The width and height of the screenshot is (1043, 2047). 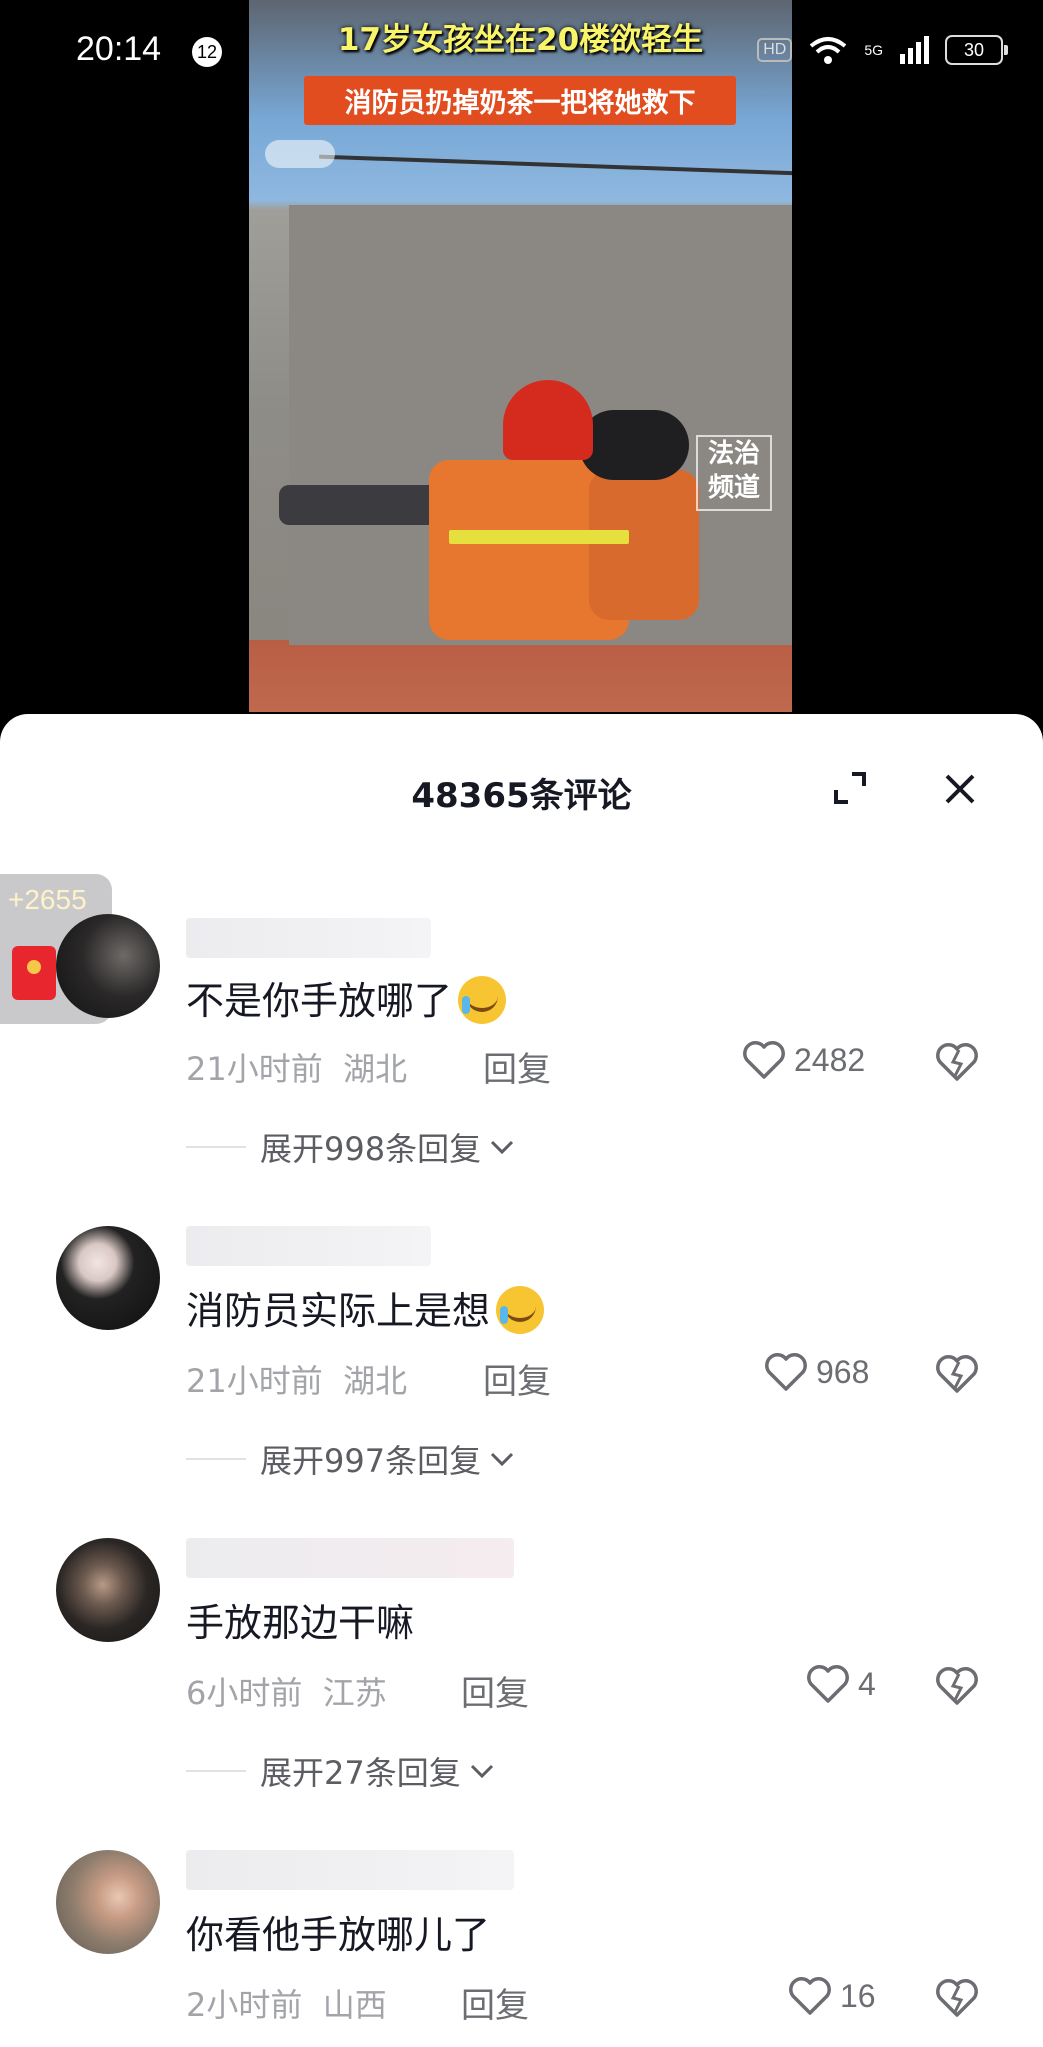 I want to click on network-label: 5G, so click(x=873, y=50).